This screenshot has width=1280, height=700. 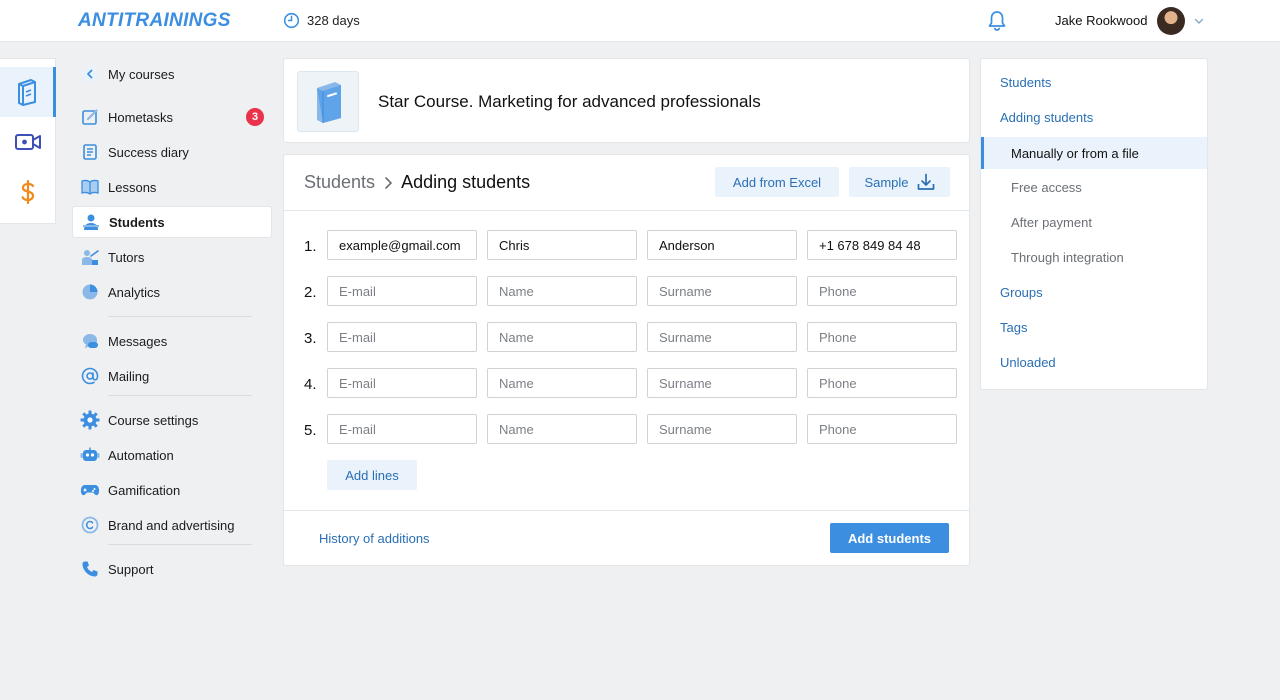 I want to click on back-to-courses: My courses, so click(x=172, y=74).